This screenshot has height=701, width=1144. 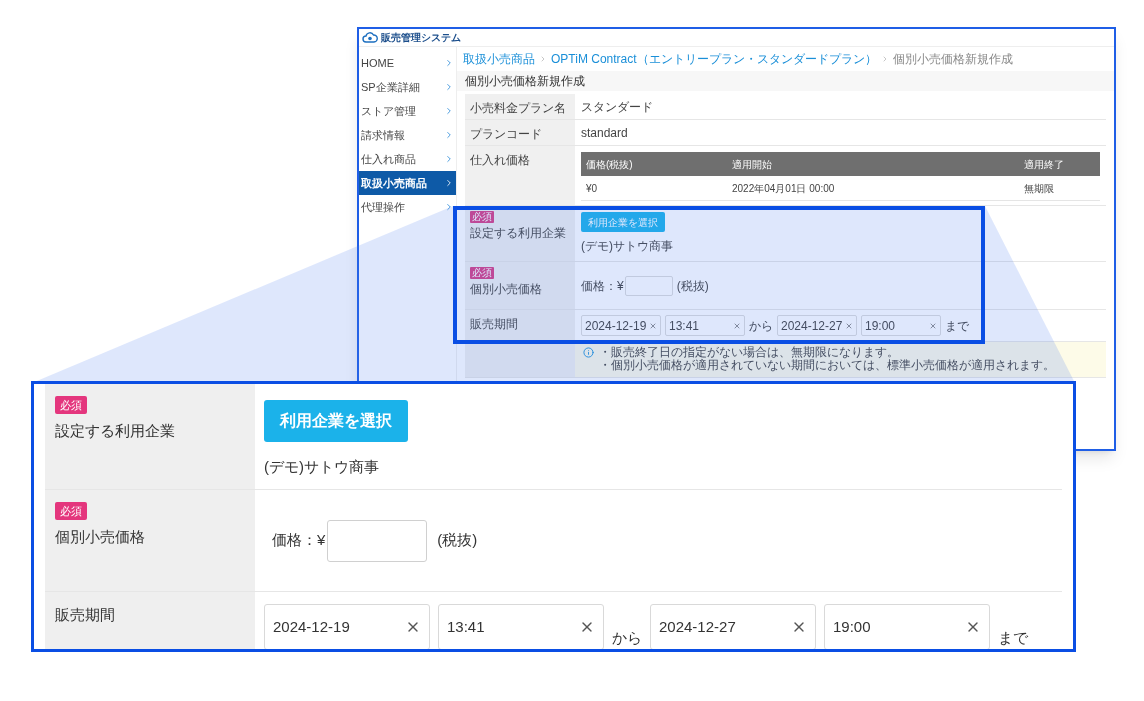 What do you see at coordinates (499, 59) in the screenshot?
I see `breadcrumb-link: 取扱小売商品` at bounding box center [499, 59].